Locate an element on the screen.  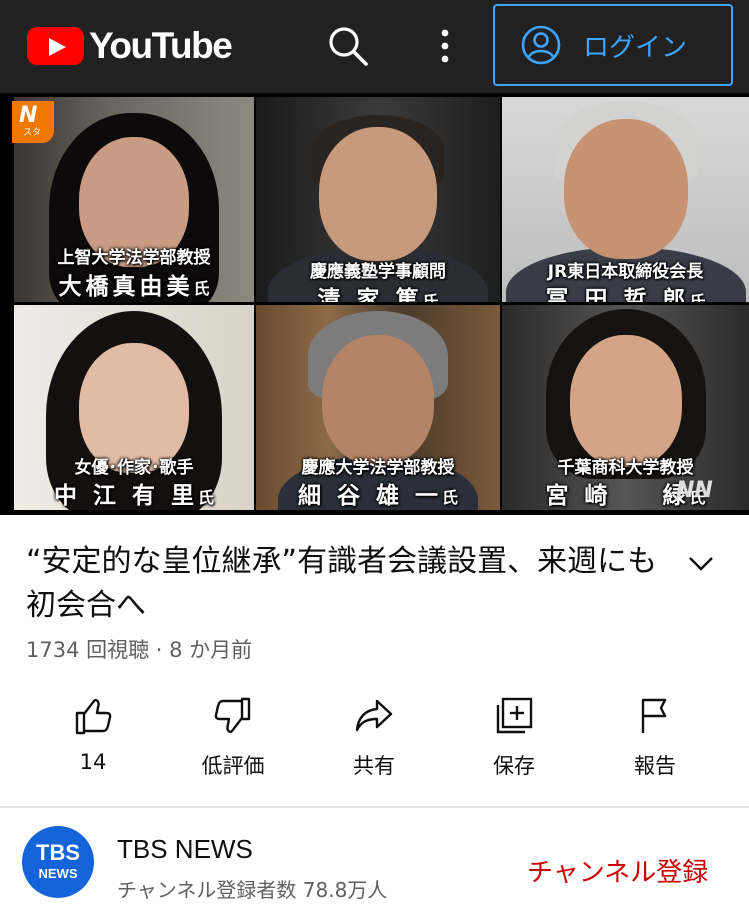
save-label: 保存 is located at coordinates (514, 766).